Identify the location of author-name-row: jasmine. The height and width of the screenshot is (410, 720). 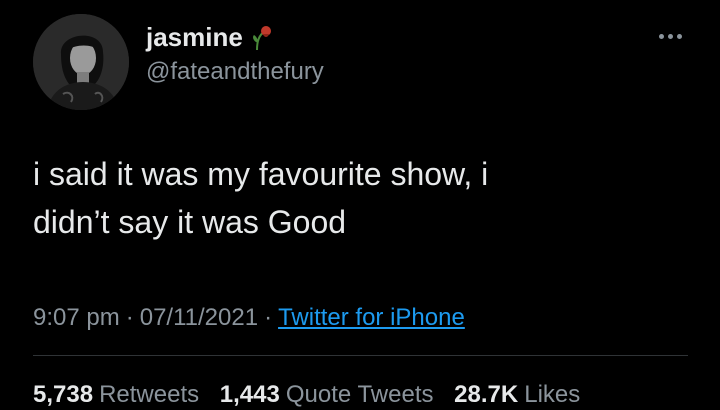
(209, 37).